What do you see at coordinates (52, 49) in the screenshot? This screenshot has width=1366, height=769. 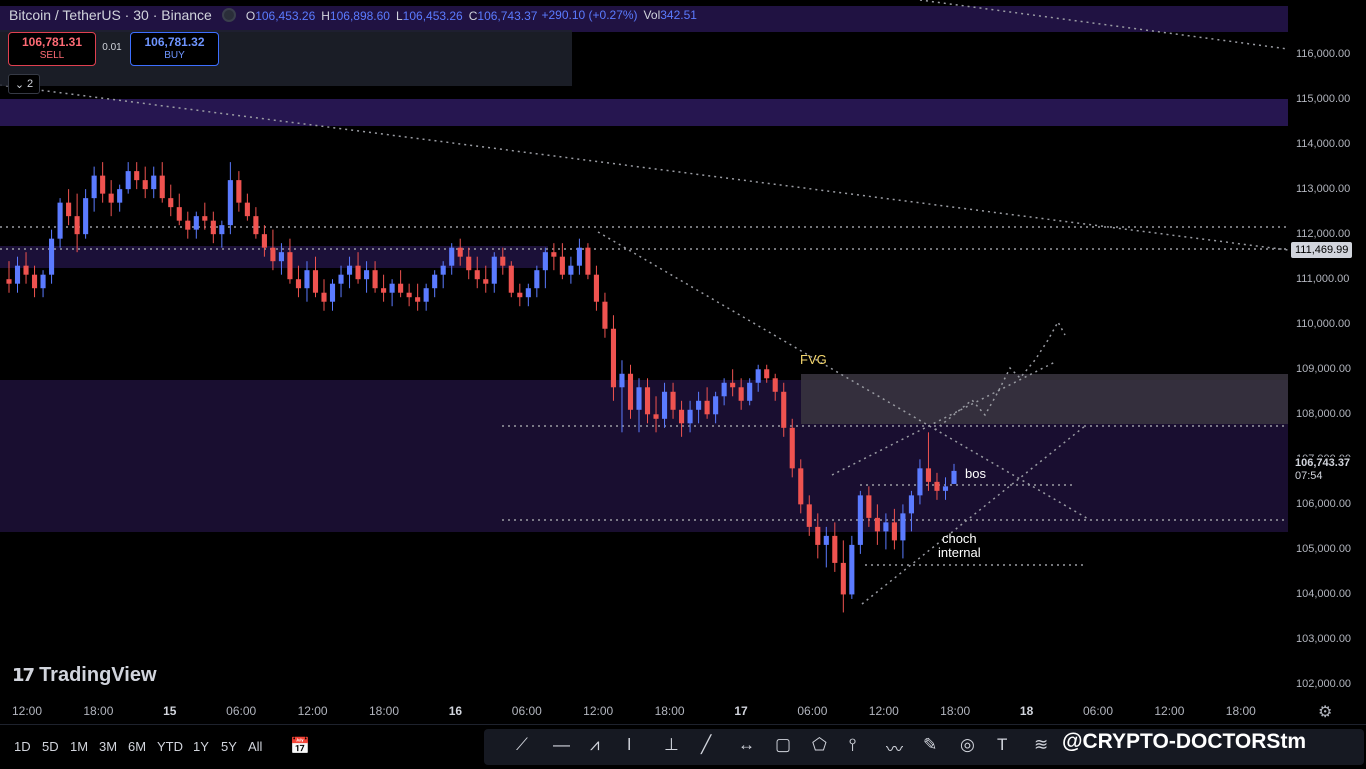 I see `sell-button: 106,781.31 SELL` at bounding box center [52, 49].